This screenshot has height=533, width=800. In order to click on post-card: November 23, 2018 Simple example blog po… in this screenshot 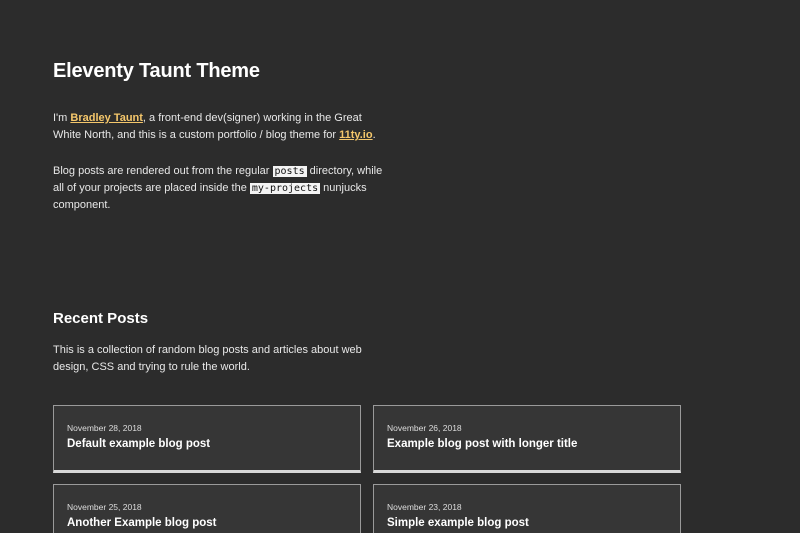, I will do `click(527, 508)`.